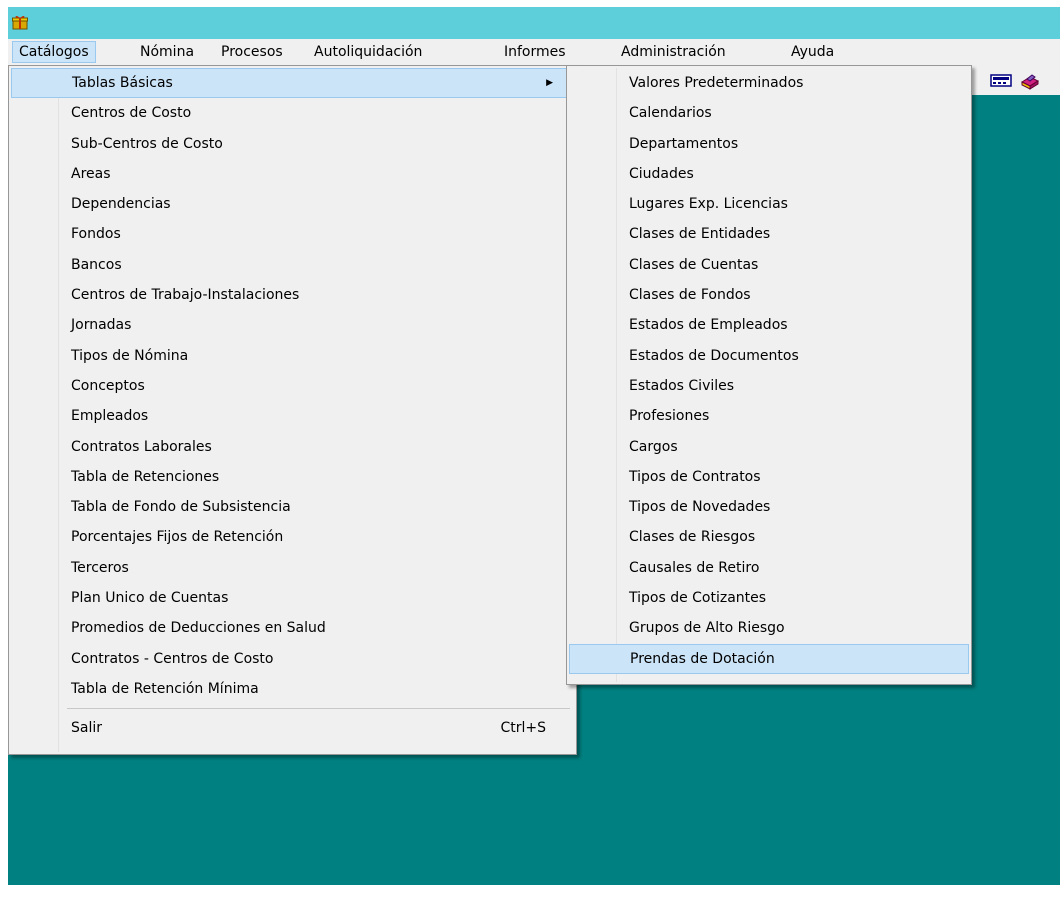 The width and height of the screenshot is (1060, 911). I want to click on menu-item-label: Porcentajes Fijos de Retención, so click(177, 537).